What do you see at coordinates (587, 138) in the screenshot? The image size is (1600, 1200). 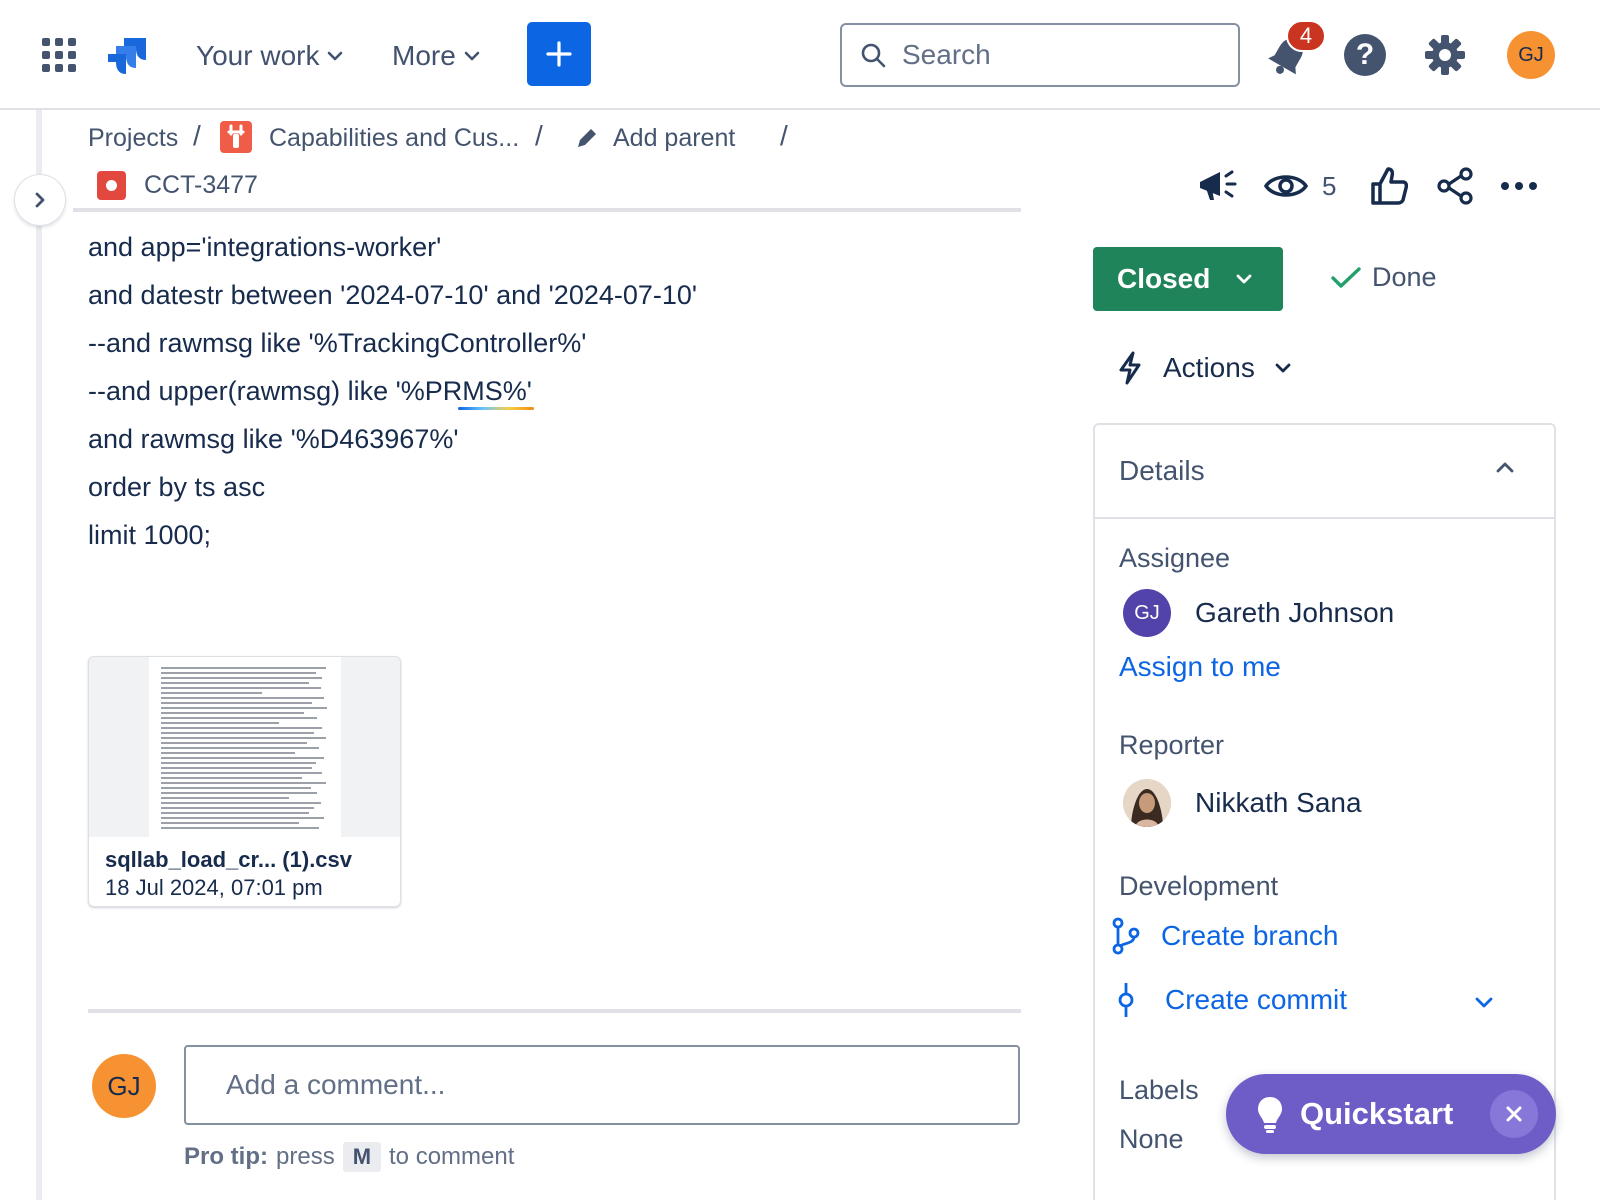 I see `pencil-icon` at bounding box center [587, 138].